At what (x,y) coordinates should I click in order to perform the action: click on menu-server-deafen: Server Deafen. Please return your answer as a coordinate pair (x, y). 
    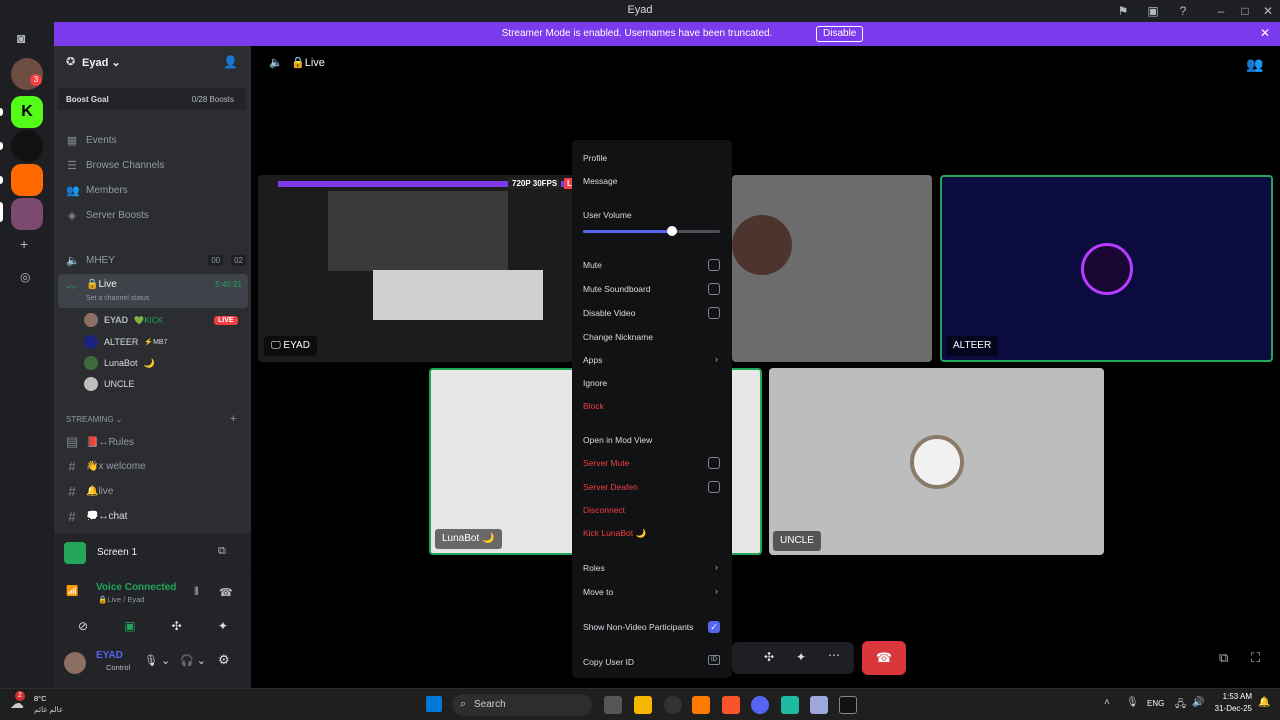
    Looking at the image, I should click on (610, 487).